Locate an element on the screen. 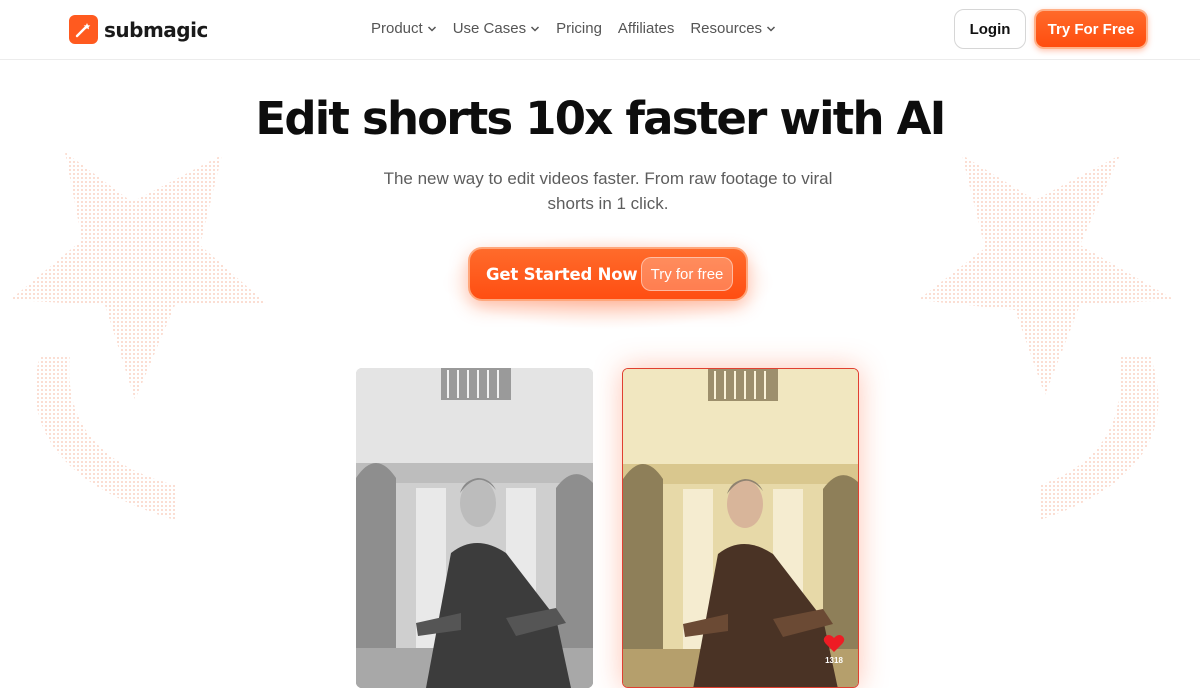 This screenshot has height=688, width=1200. brand-logo: submagic is located at coordinates (138, 29).